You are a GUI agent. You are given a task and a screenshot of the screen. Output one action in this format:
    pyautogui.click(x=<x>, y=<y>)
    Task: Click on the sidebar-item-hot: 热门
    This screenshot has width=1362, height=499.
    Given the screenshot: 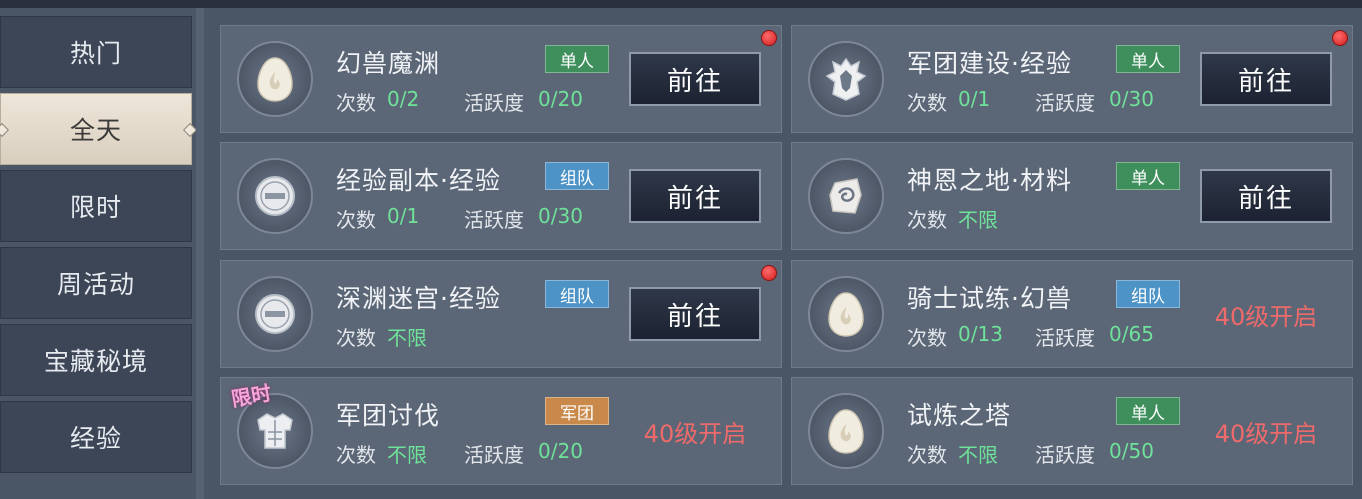 What is the action you would take?
    pyautogui.click(x=96, y=52)
    